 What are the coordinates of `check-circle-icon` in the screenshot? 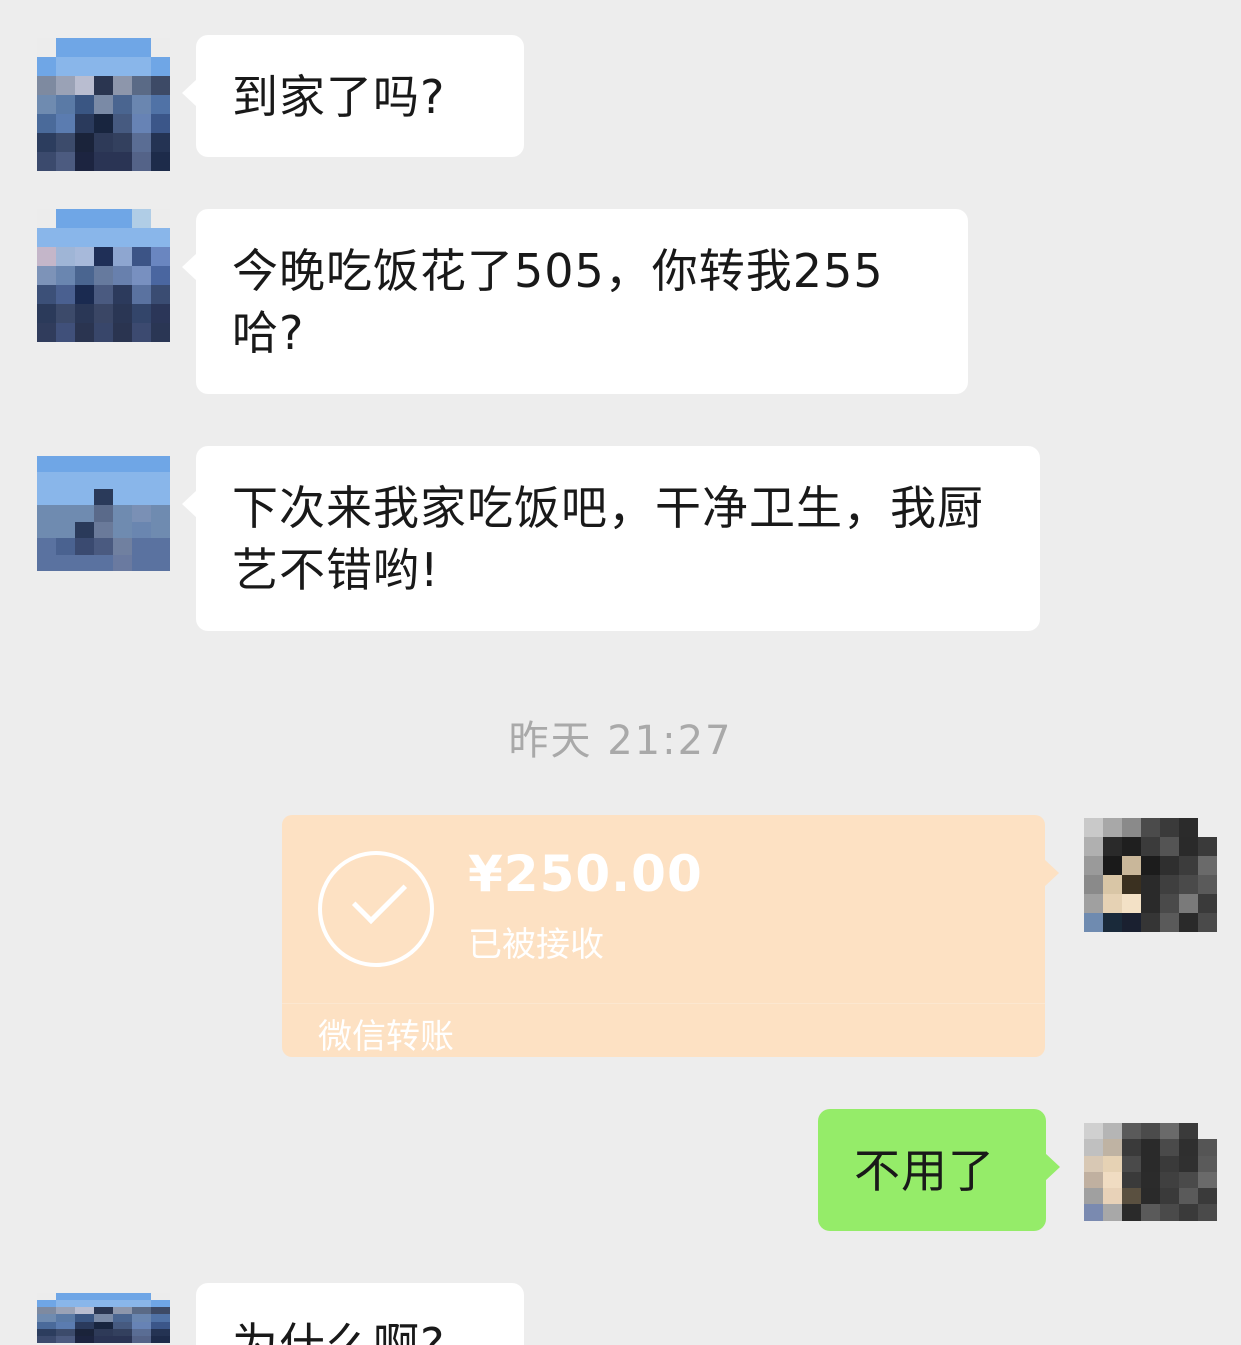 It's located at (376, 909).